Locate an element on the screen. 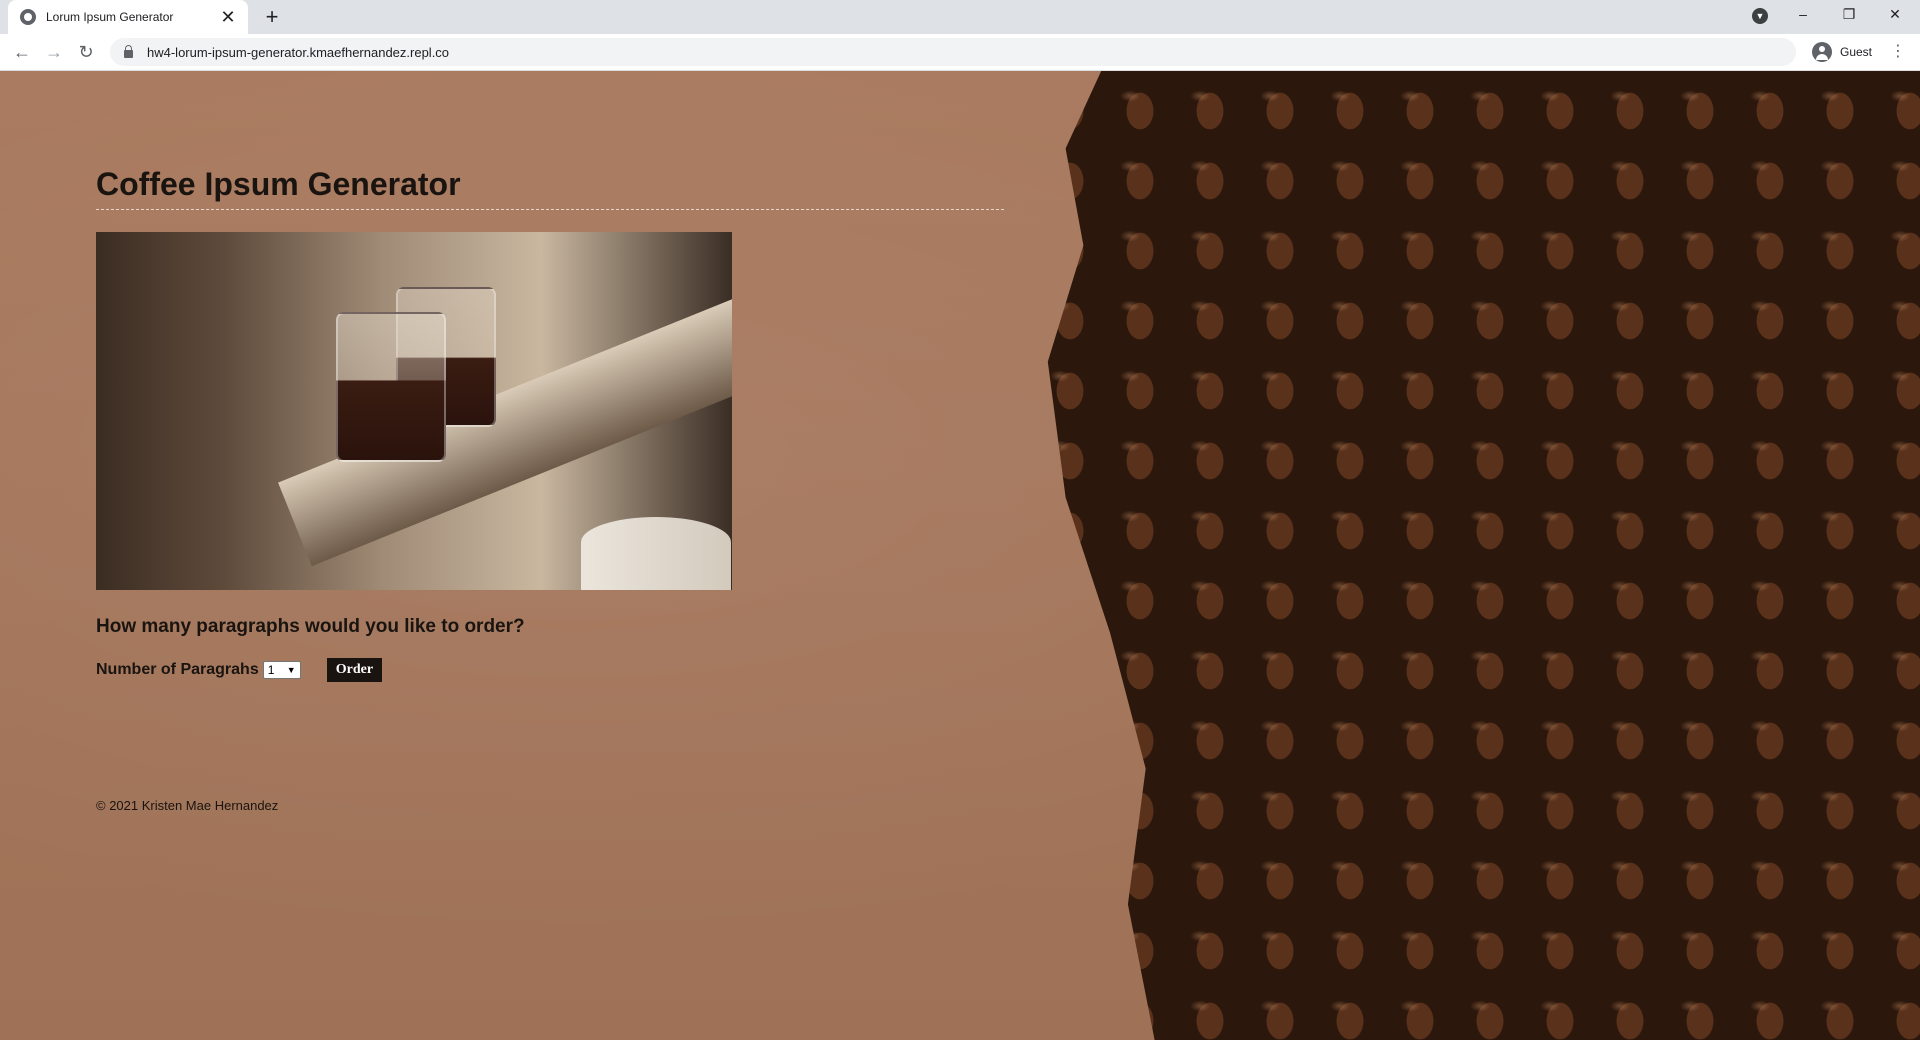  tab-title: Lorum Ipsum Generator is located at coordinates (110, 17).